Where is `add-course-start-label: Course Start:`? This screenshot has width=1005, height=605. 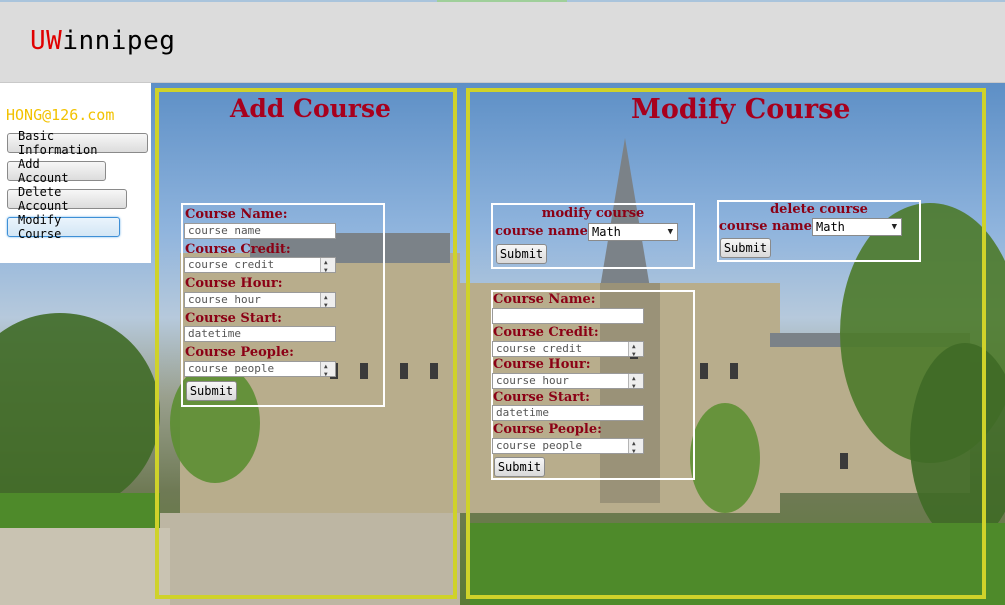
add-course-start-label: Course Start: is located at coordinates (233, 318).